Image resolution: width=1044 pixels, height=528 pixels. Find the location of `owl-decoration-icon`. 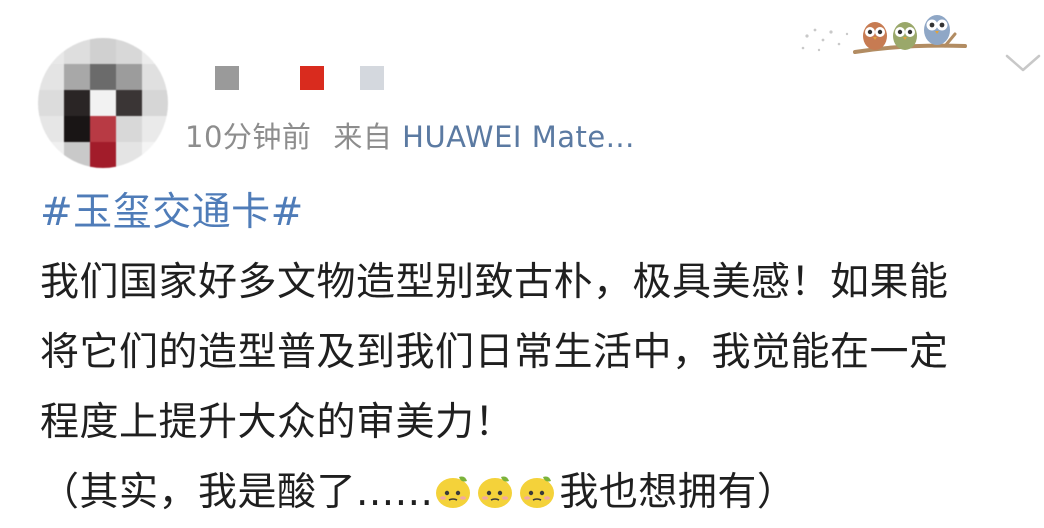

owl-decoration-icon is located at coordinates (884, 34).